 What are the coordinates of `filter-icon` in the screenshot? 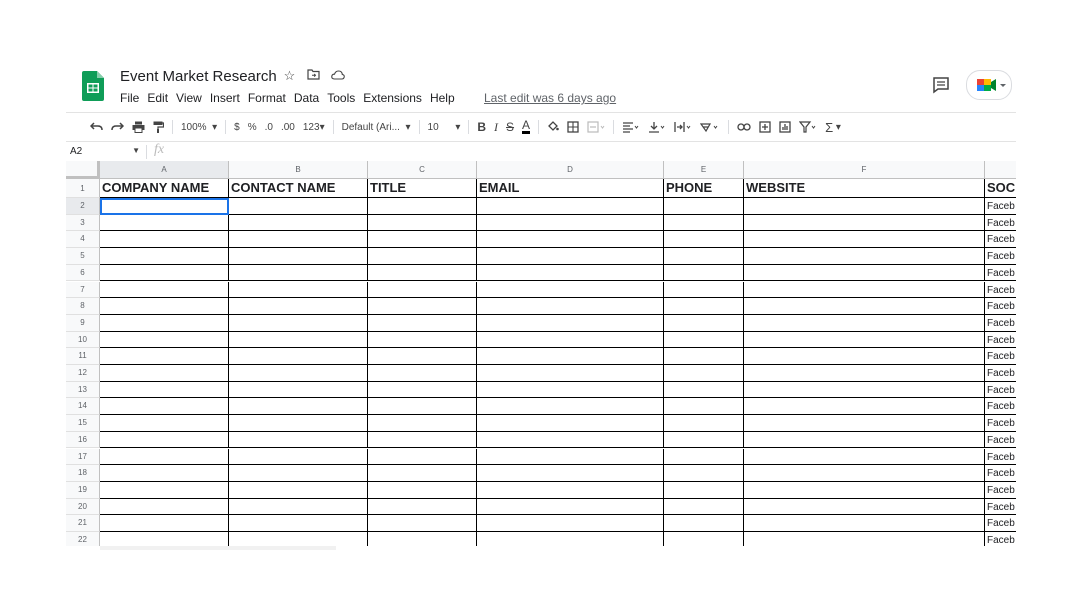 It's located at (808, 127).